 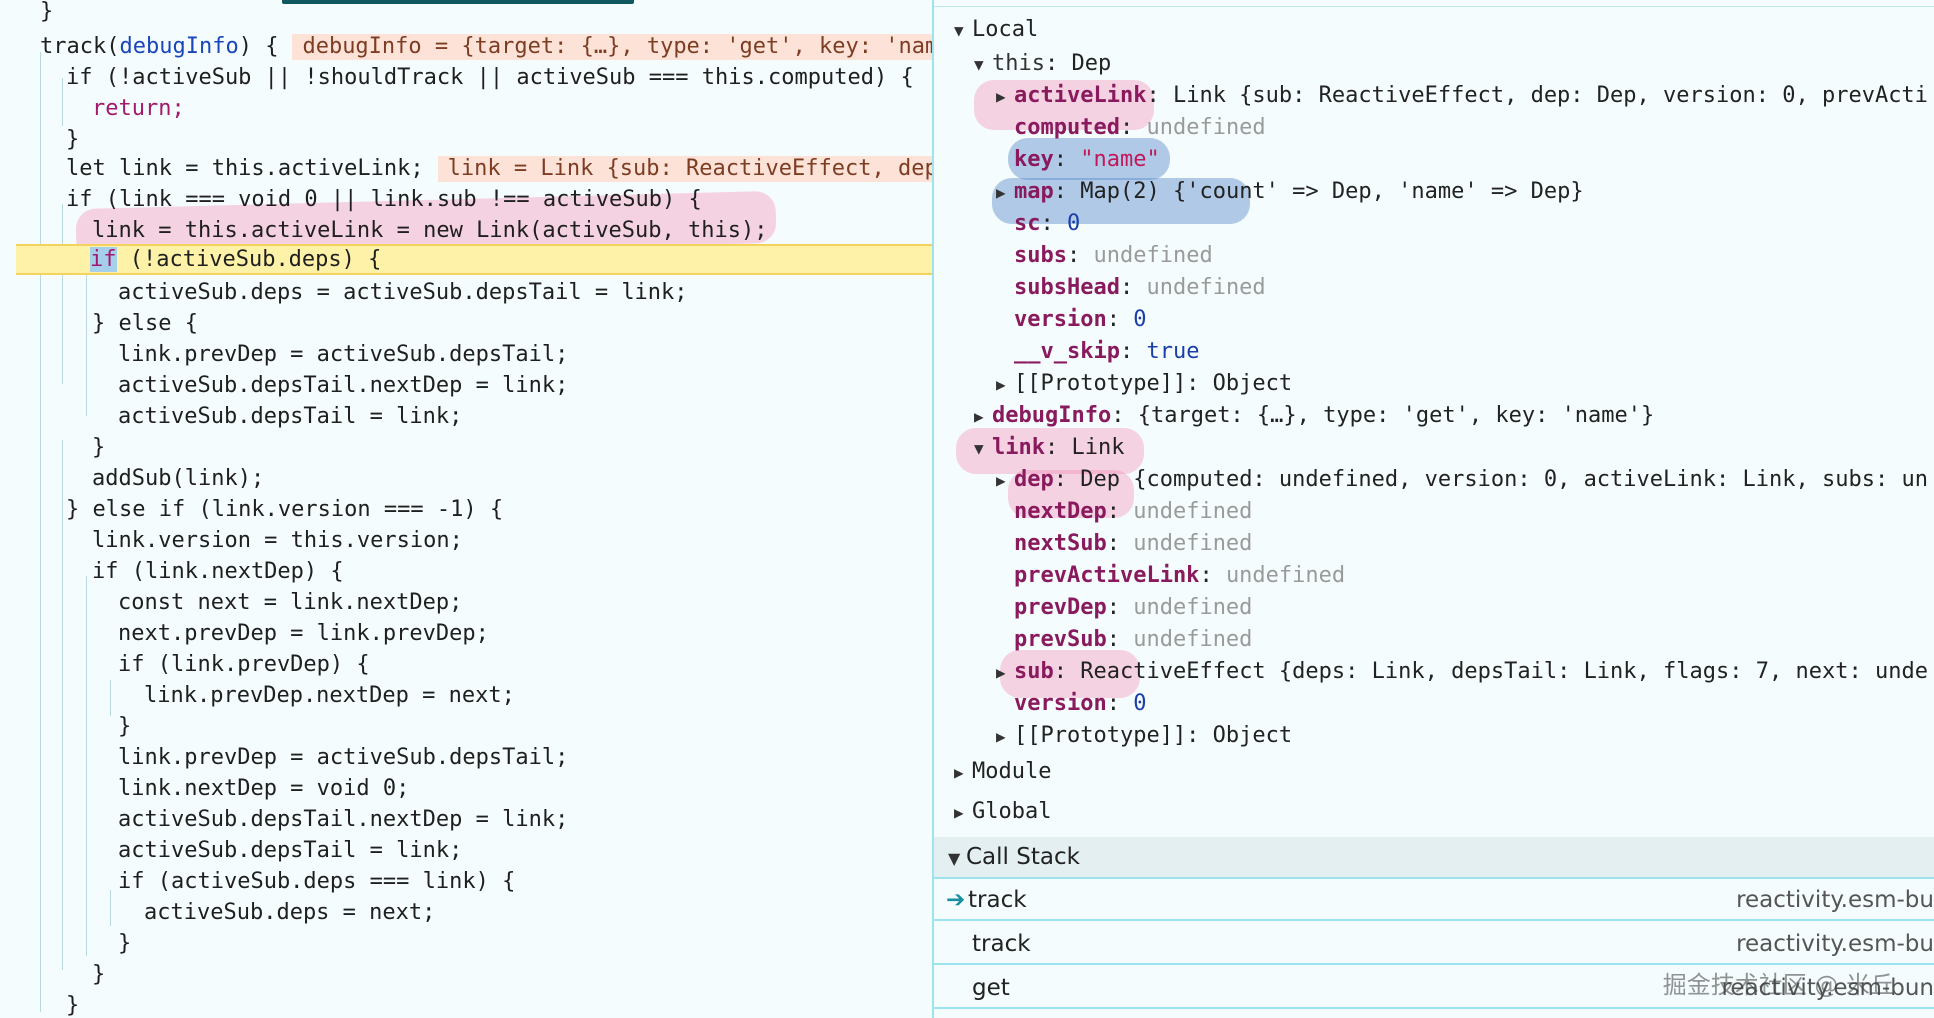 I want to click on code-line: const next = link.nextDep;, so click(x=290, y=602).